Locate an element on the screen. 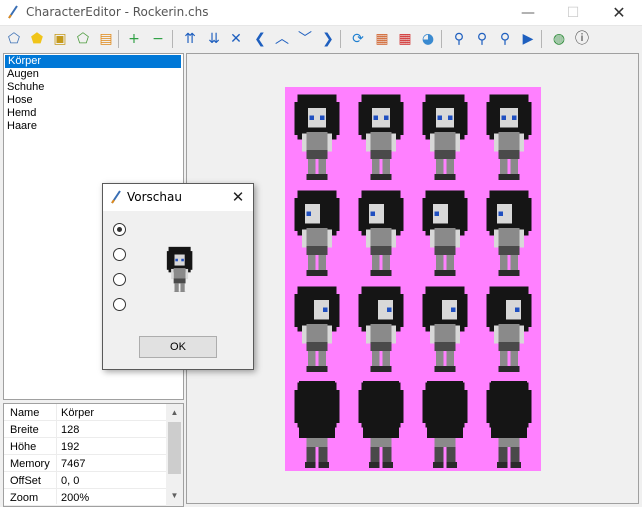 The width and height of the screenshot is (642, 507). preview-option-2-radio is located at coordinates (119, 254).